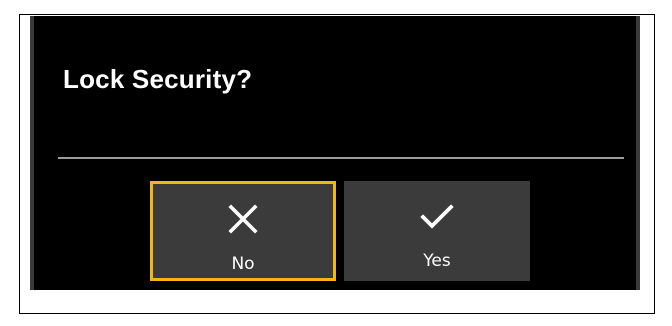 The width and height of the screenshot is (672, 326). Describe the element at coordinates (437, 261) in the screenshot. I see `yes-button-label: Yes` at that location.